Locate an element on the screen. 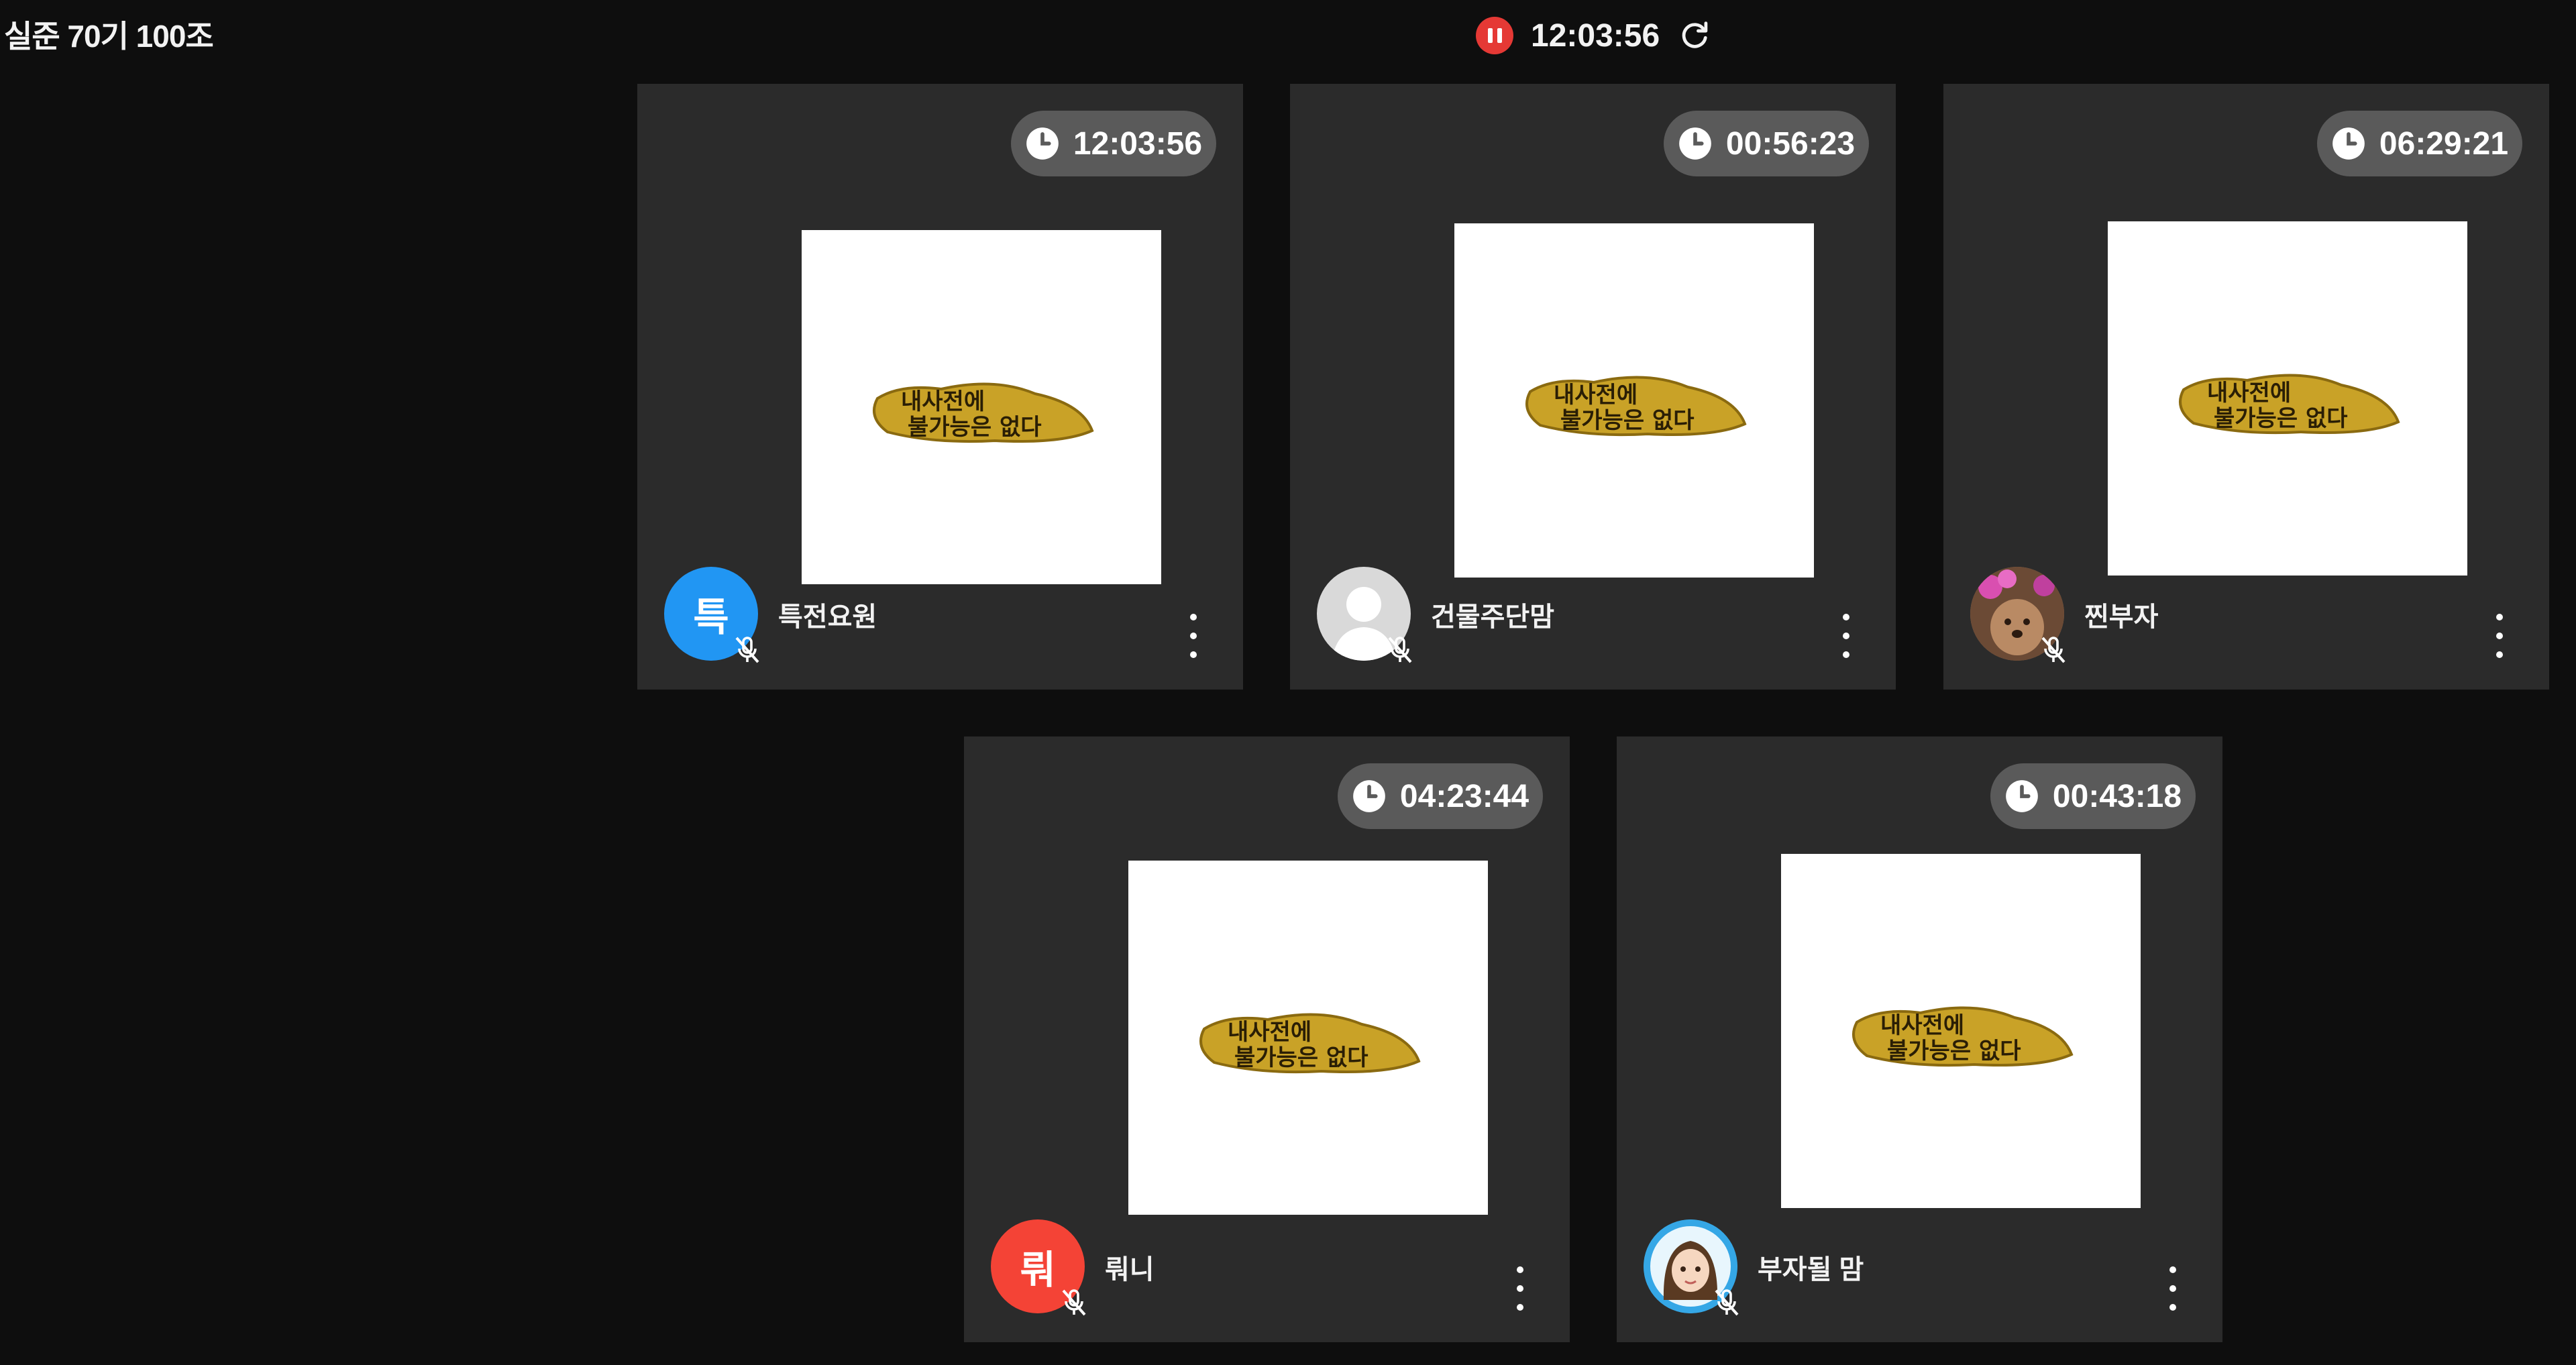 This screenshot has width=2576, height=1365. participant-name: 부자될 맘 is located at coordinates (1811, 1270).